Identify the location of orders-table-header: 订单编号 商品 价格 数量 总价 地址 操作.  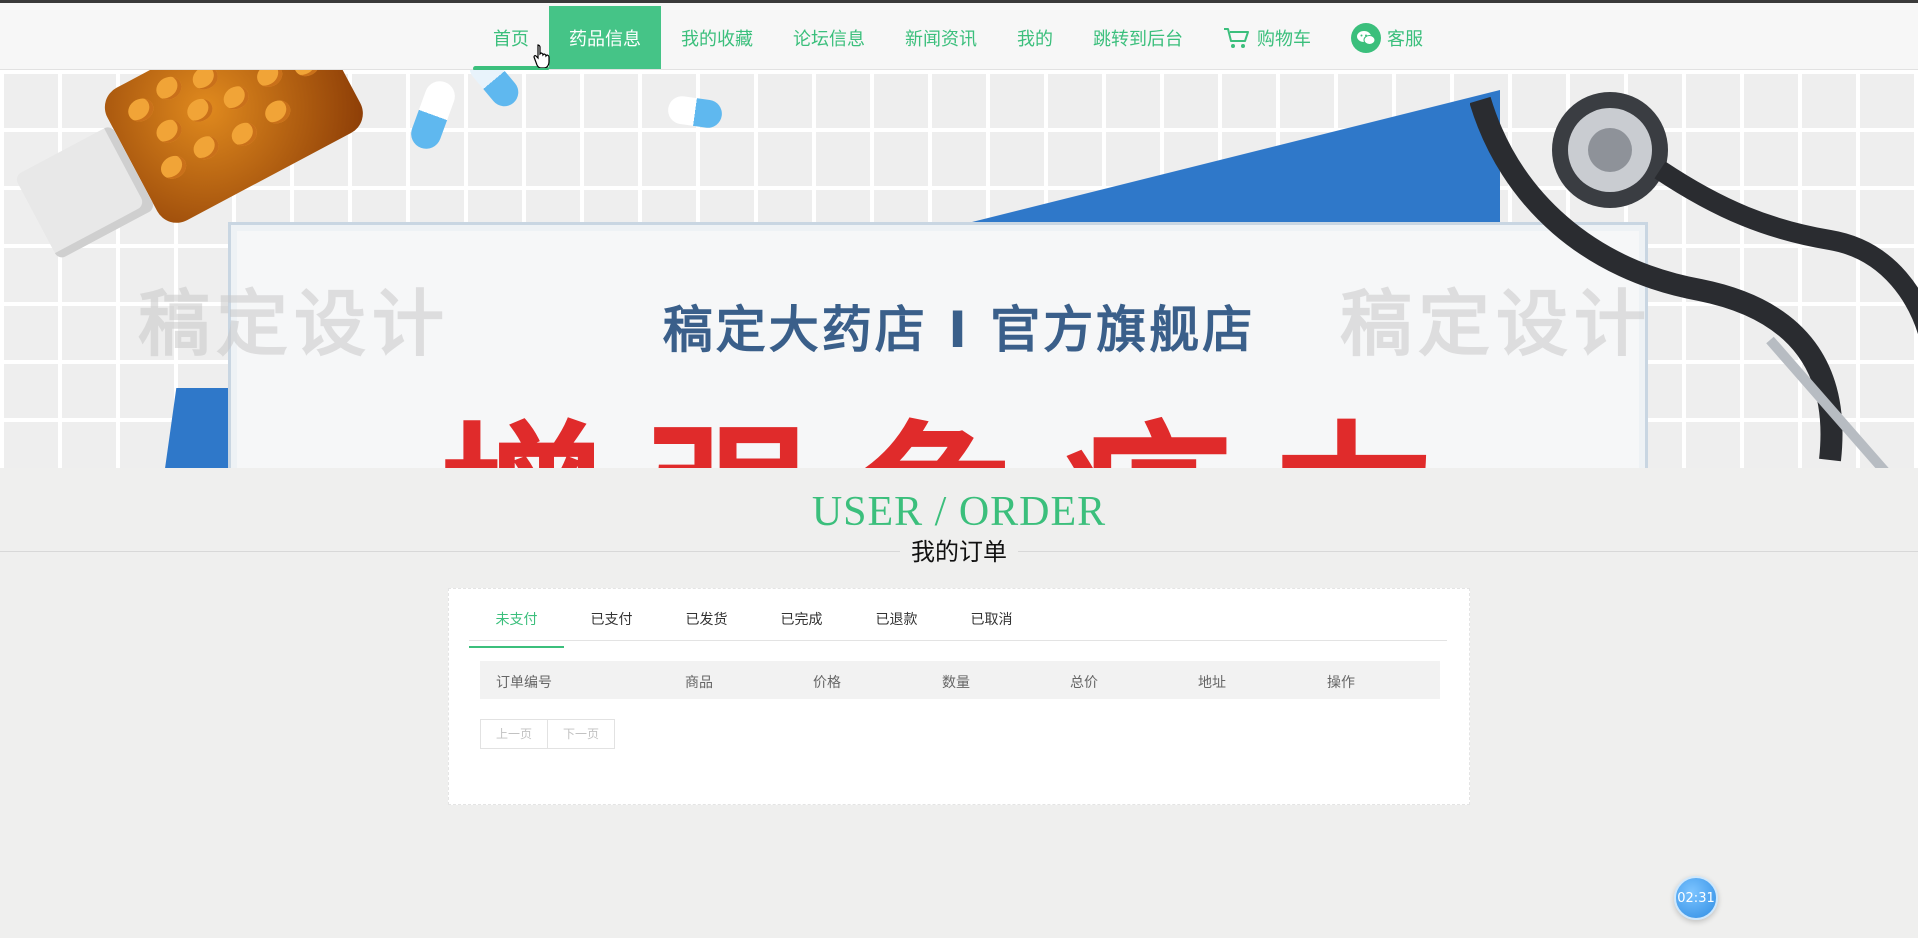
(960, 680).